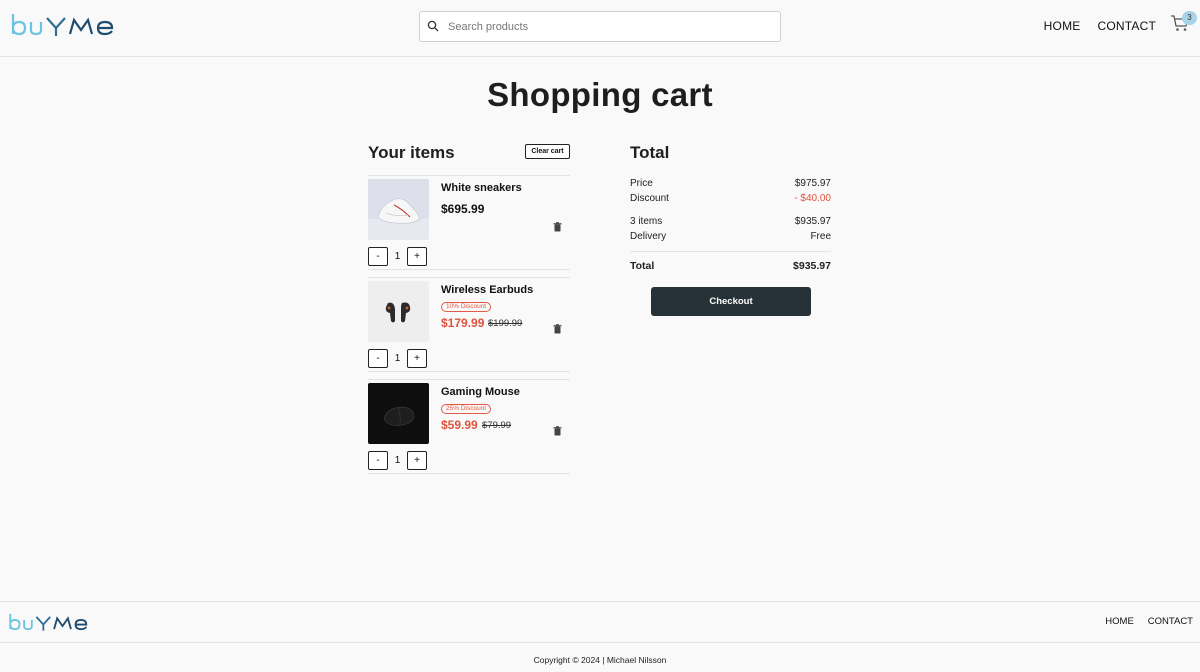  Describe the element at coordinates (812, 198) in the screenshot. I see `discount-value: - $40.00` at that location.